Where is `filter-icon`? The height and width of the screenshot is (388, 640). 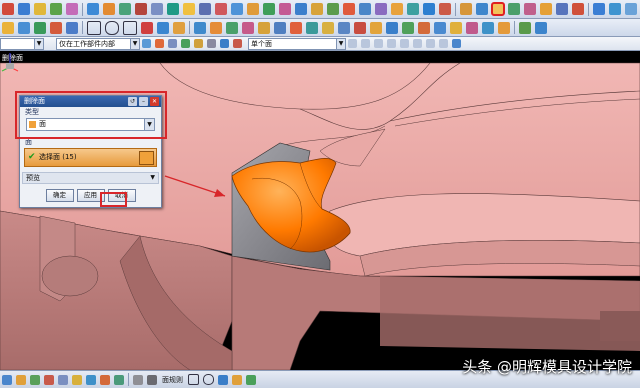 filter-icon is located at coordinates (172, 43).